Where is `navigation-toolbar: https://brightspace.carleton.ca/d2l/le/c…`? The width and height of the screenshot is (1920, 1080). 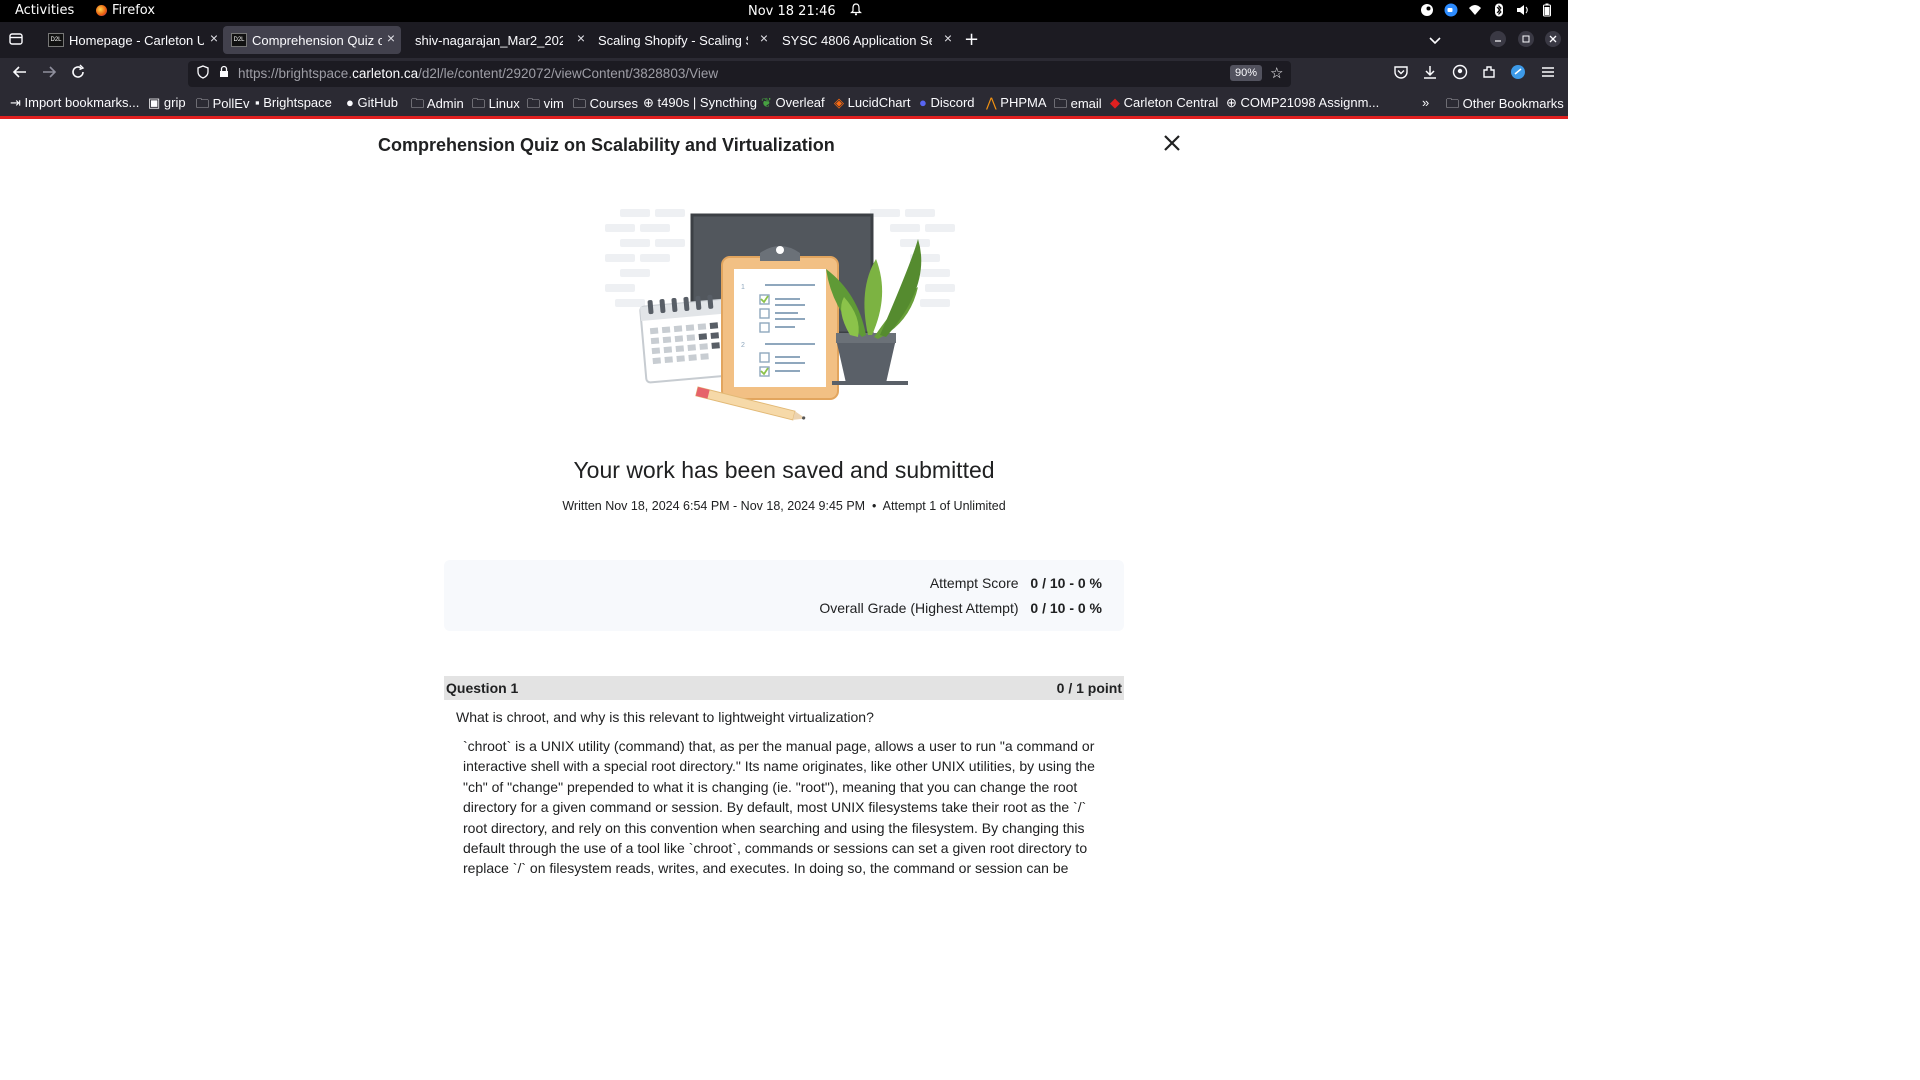 navigation-toolbar: https://brightspace.carleton.ca/d2l/le/c… is located at coordinates (784, 74).